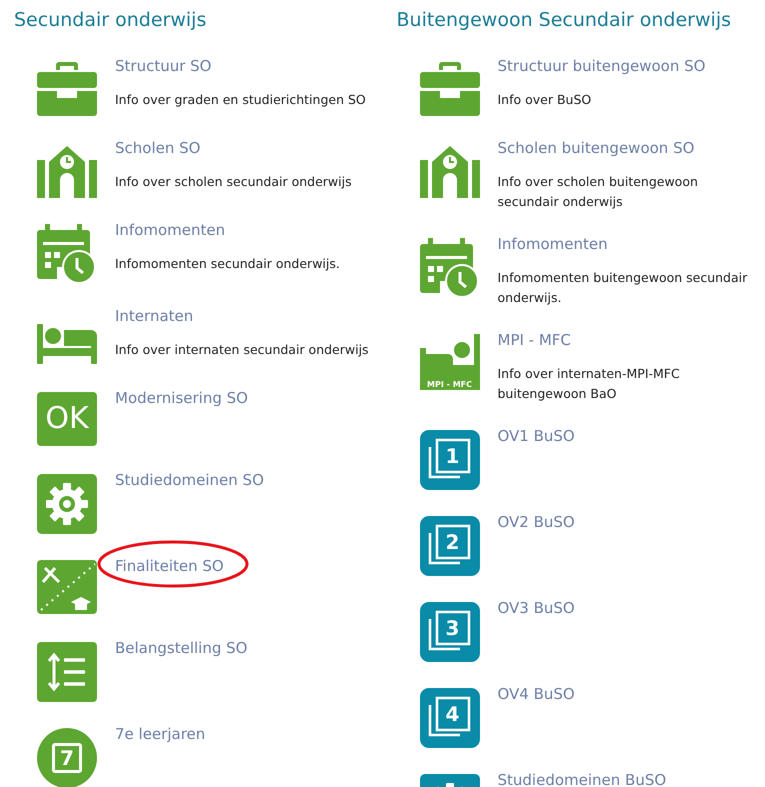 The height and width of the screenshot is (787, 765). I want to click on link: OV4 BuSO, so click(536, 694).